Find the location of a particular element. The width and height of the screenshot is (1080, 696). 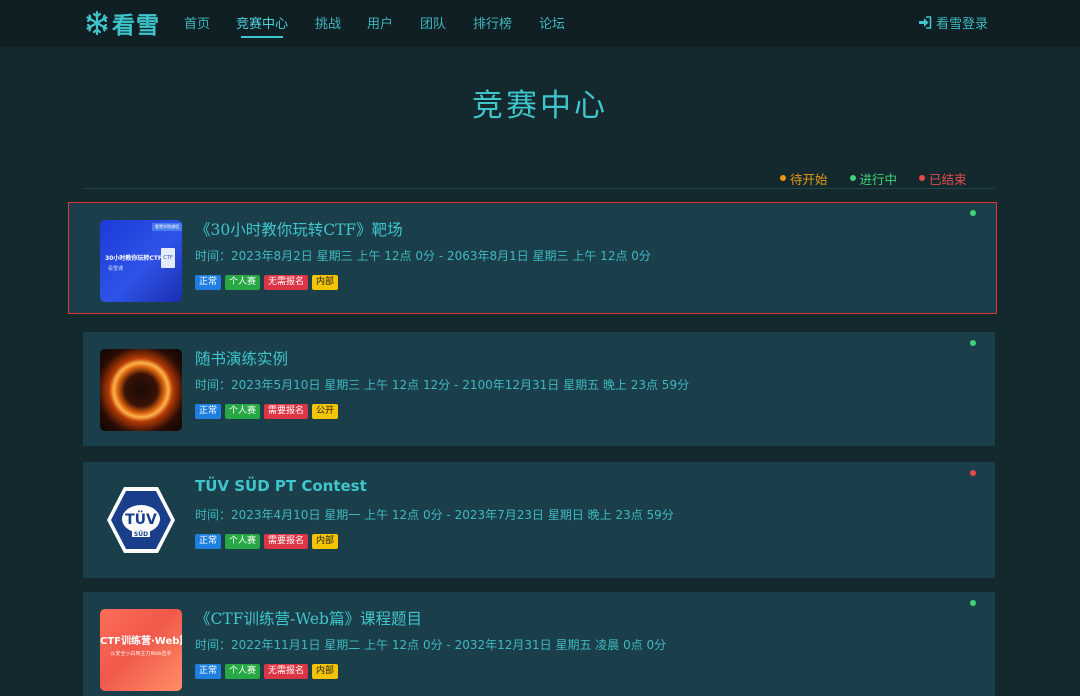

tuv-logo-text: TÜV is located at coordinates (141, 519).